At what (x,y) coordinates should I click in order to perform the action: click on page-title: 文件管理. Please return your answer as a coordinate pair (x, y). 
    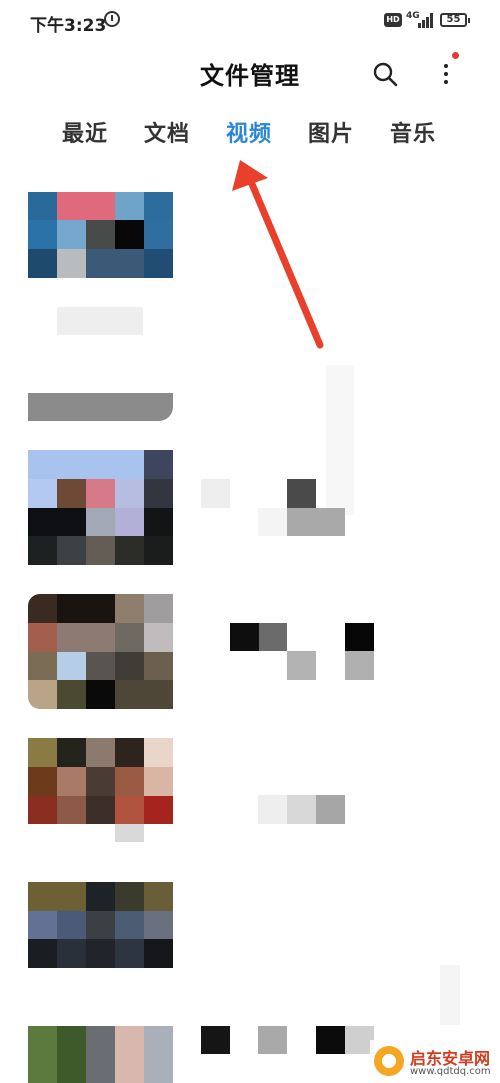
    Looking at the image, I should click on (250, 76).